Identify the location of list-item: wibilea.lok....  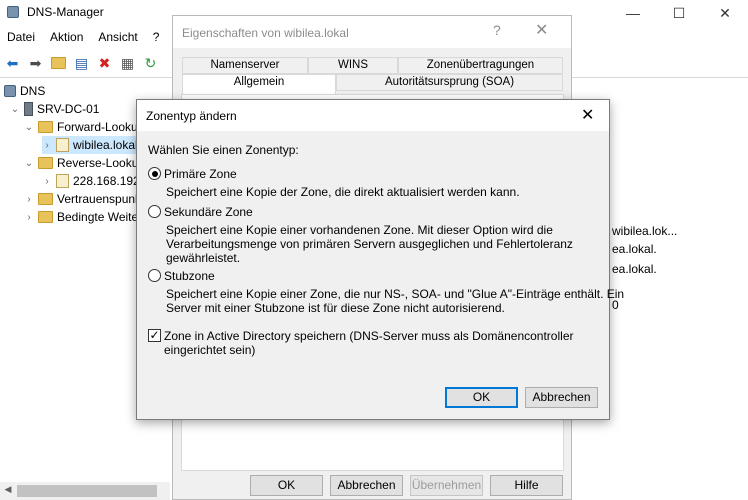
(644, 231).